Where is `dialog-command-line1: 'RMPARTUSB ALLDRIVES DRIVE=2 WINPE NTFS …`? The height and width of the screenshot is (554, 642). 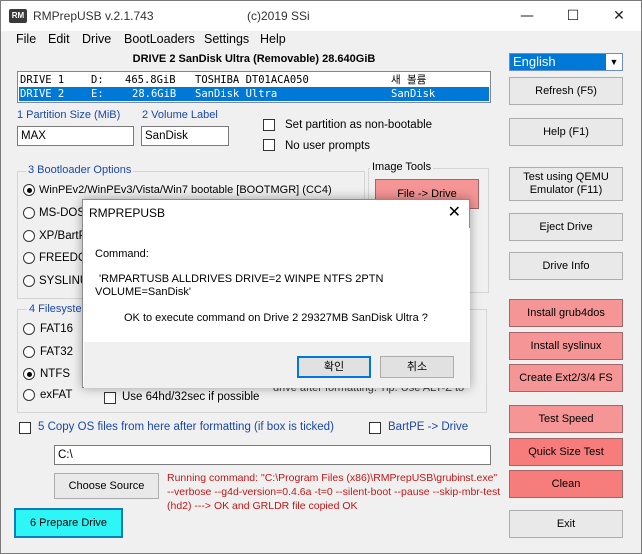 dialog-command-line1: 'RMPARTUSB ALLDRIVES DRIVE=2 WINPE NTFS … is located at coordinates (241, 279).